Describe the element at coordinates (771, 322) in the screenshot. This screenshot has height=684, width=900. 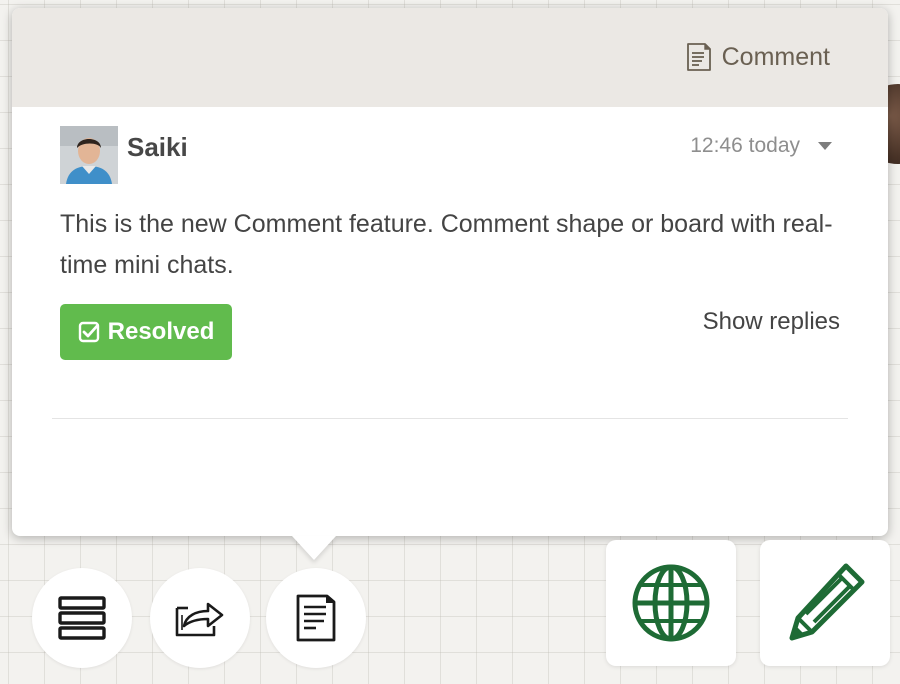
I see `show-replies-link: Show replies` at that location.